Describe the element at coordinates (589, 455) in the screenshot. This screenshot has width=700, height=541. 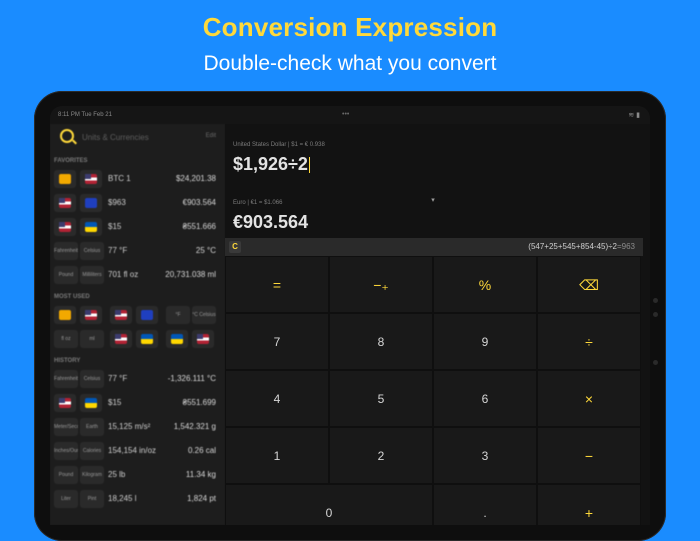
I see `key-minus: −` at that location.